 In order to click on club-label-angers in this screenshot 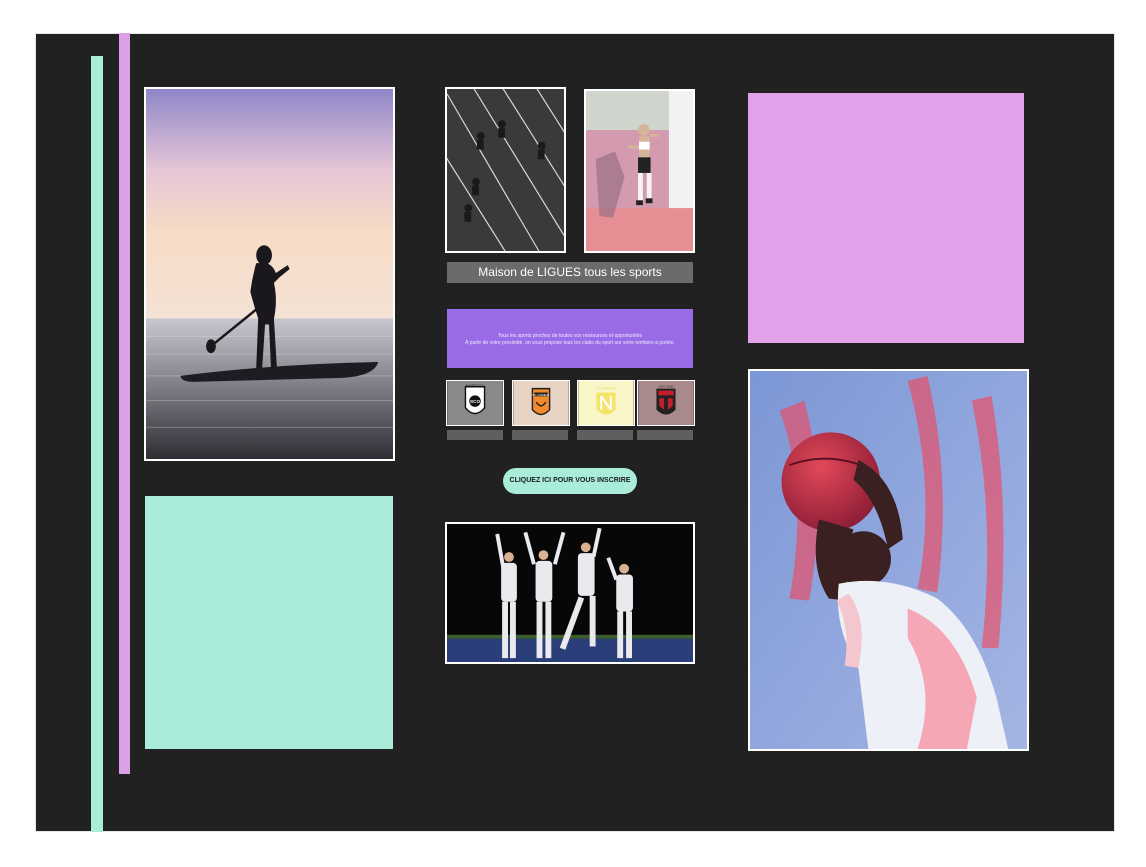, I will do `click(475, 435)`.